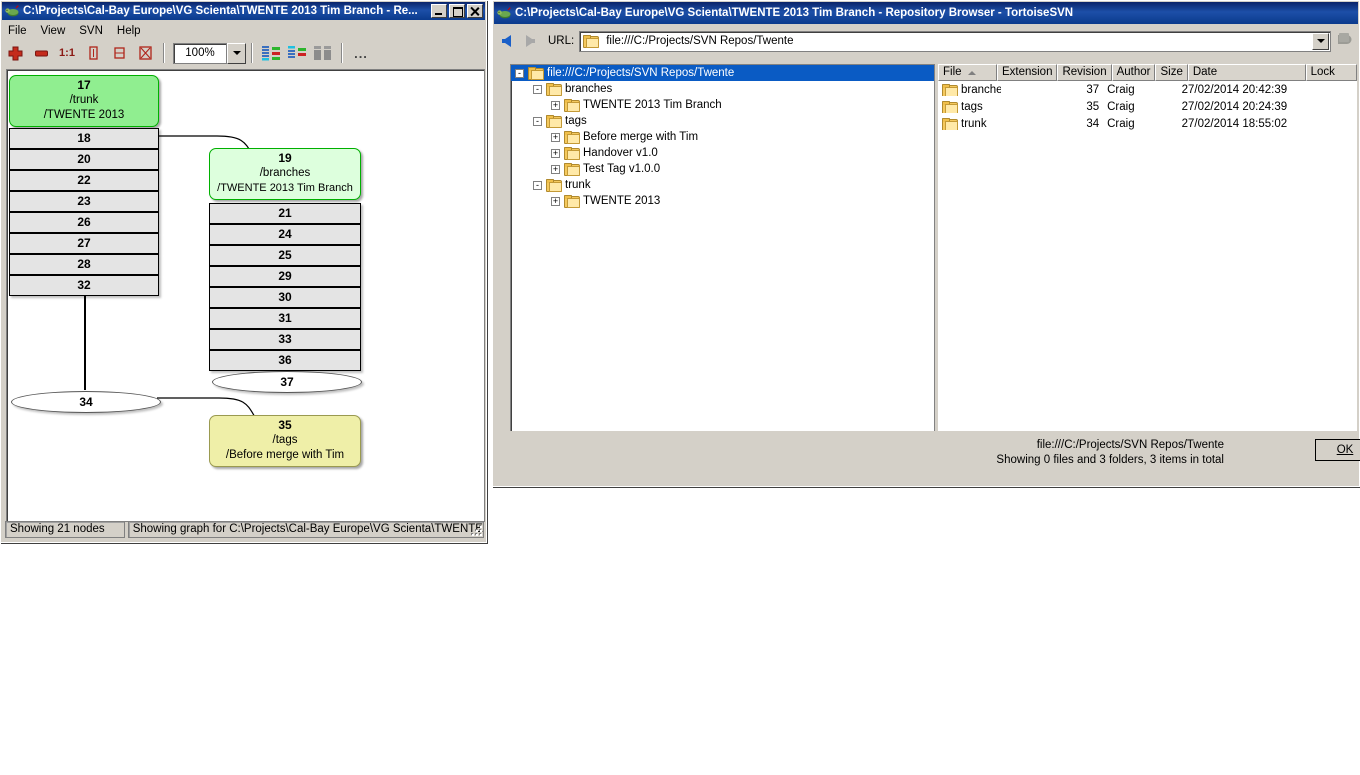  I want to click on rev-label: 28, so click(84, 264).